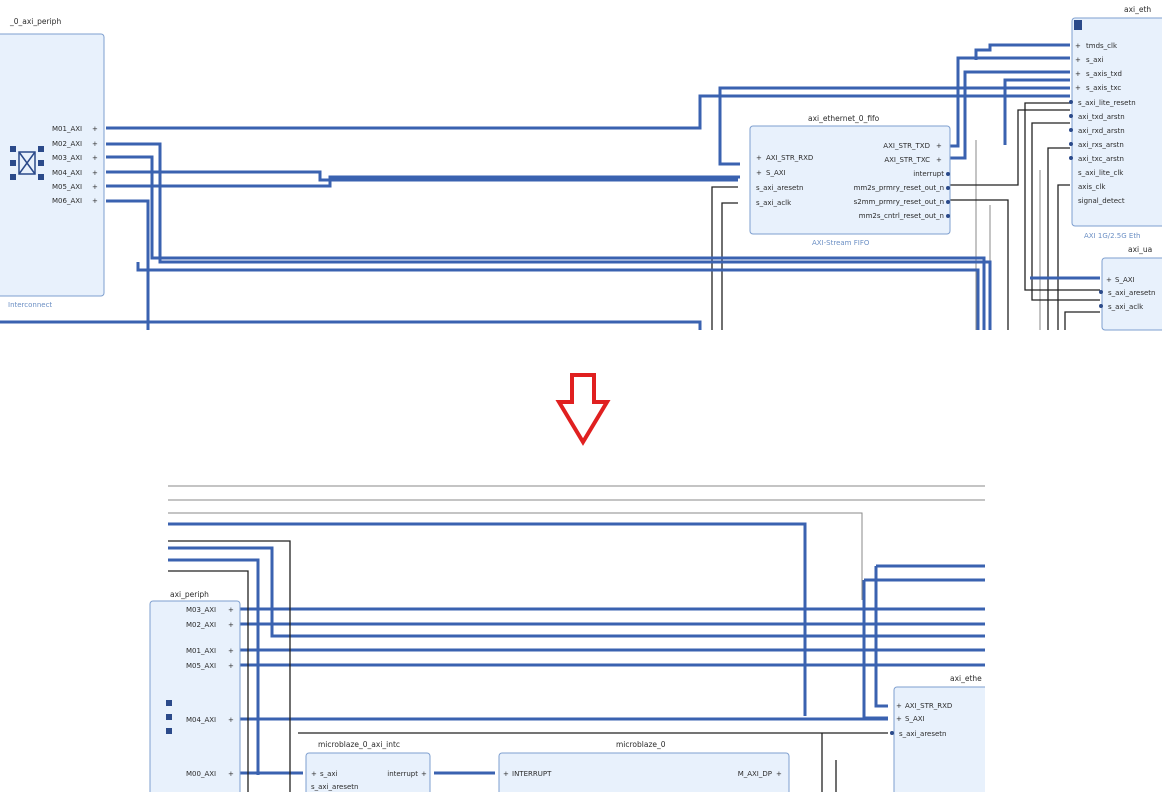 Image resolution: width=1162 pixels, height=792 pixels. Describe the element at coordinates (844, 118) in the screenshot. I see `fifo-title: axi_ethernet_0_fifo` at that location.